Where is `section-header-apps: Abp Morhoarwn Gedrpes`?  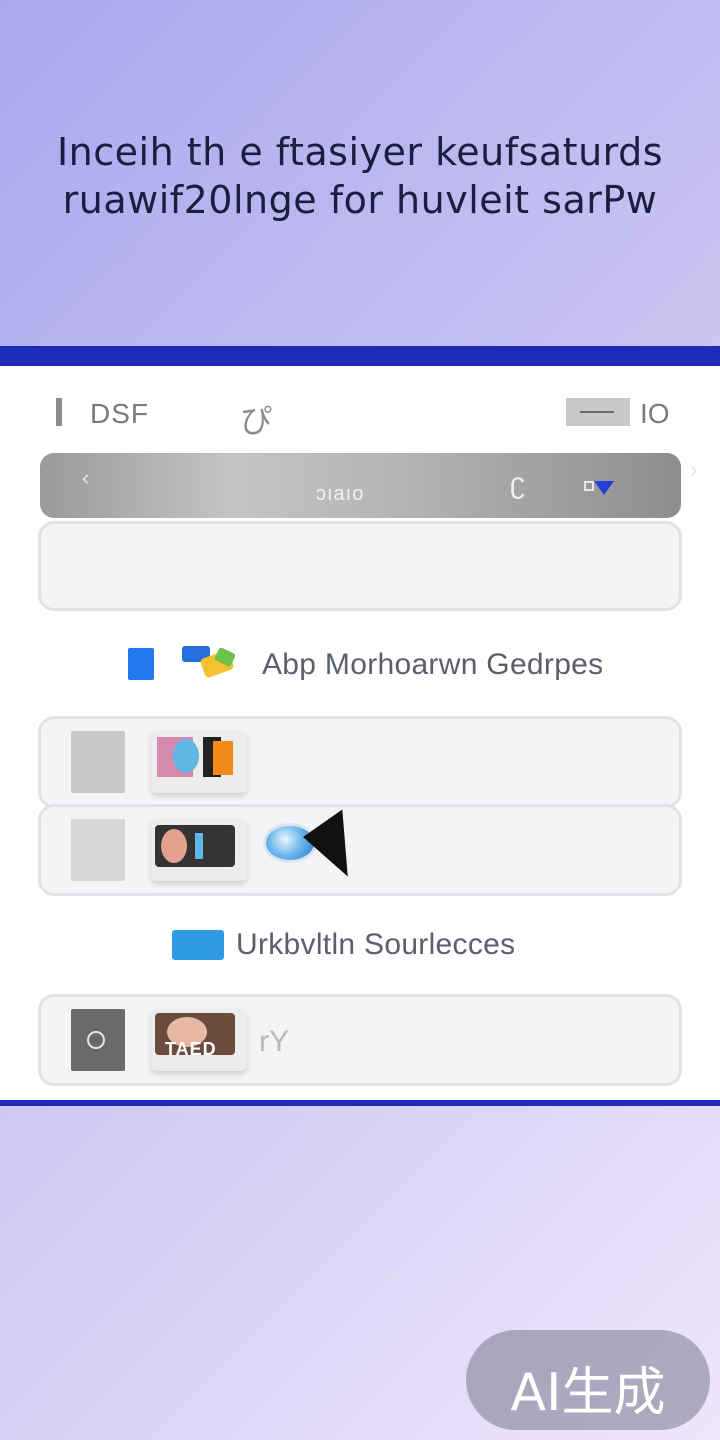
section-header-apps: Abp Morhoarwn Gedrpes is located at coordinates (360, 666).